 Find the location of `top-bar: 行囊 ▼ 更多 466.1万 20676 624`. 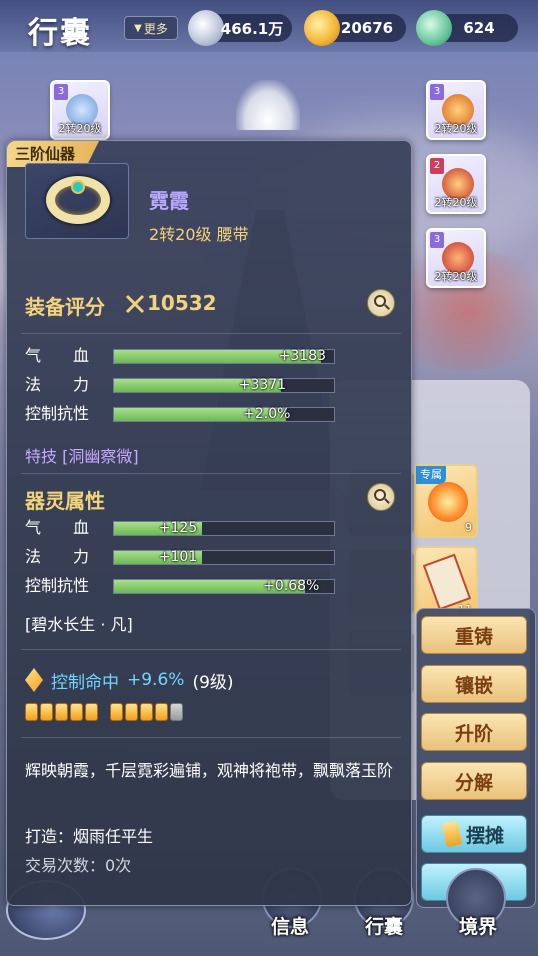

top-bar: 行囊 ▼ 更多 466.1万 20676 624 is located at coordinates (269, 26).